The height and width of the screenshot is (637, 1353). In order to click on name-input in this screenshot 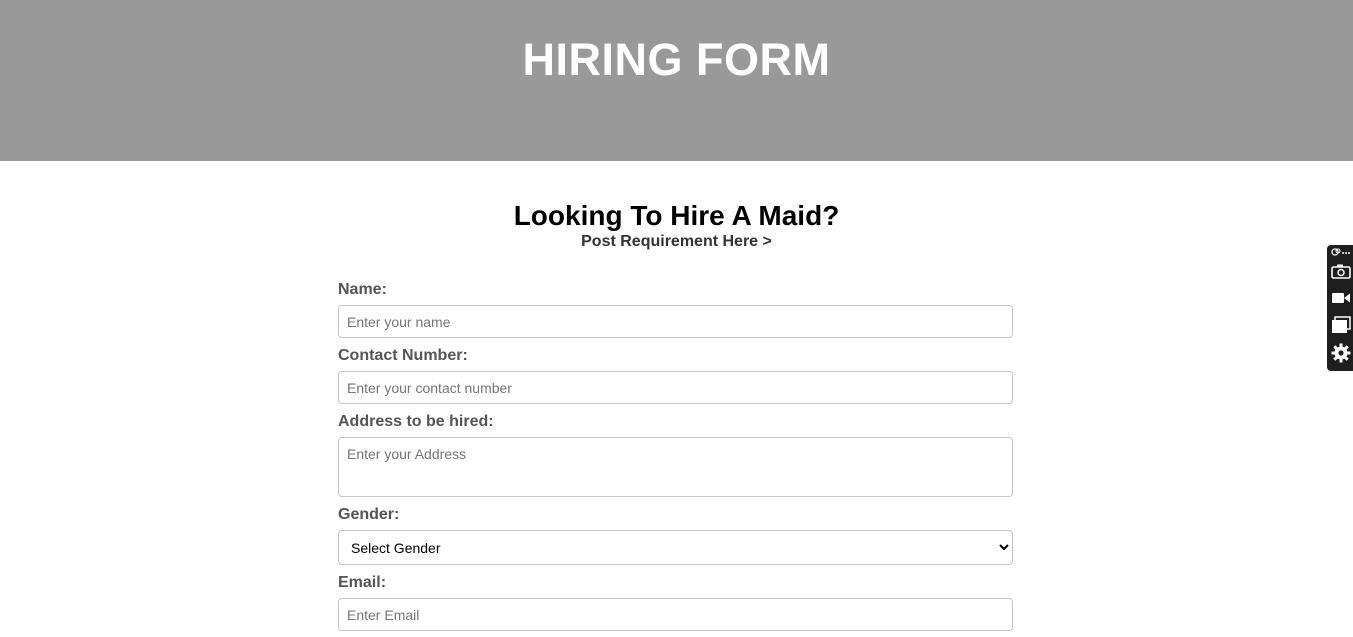, I will do `click(675, 321)`.